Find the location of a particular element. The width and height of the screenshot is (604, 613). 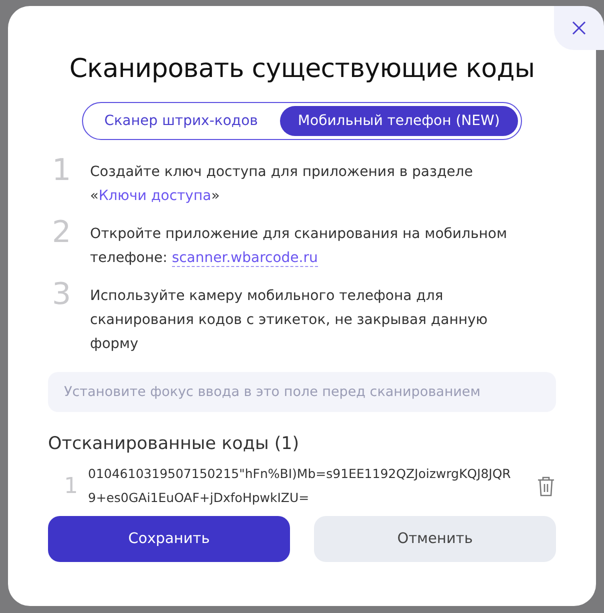

close-button is located at coordinates (579, 28).